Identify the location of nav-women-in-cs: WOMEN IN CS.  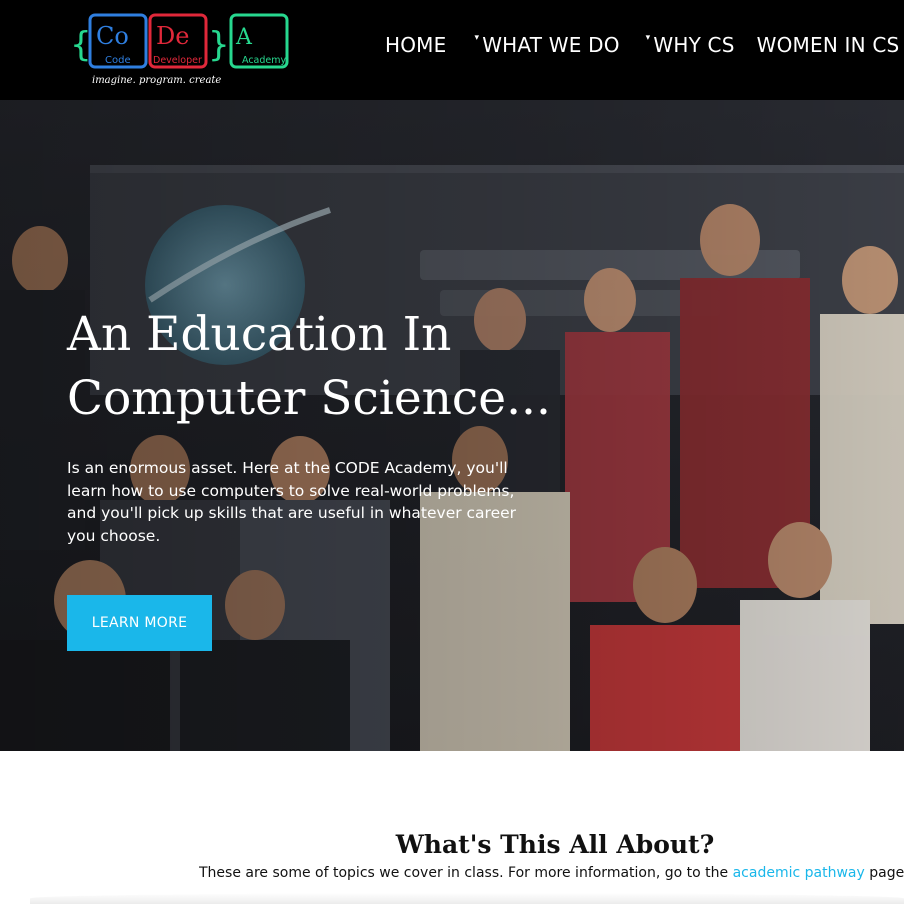
(828, 45).